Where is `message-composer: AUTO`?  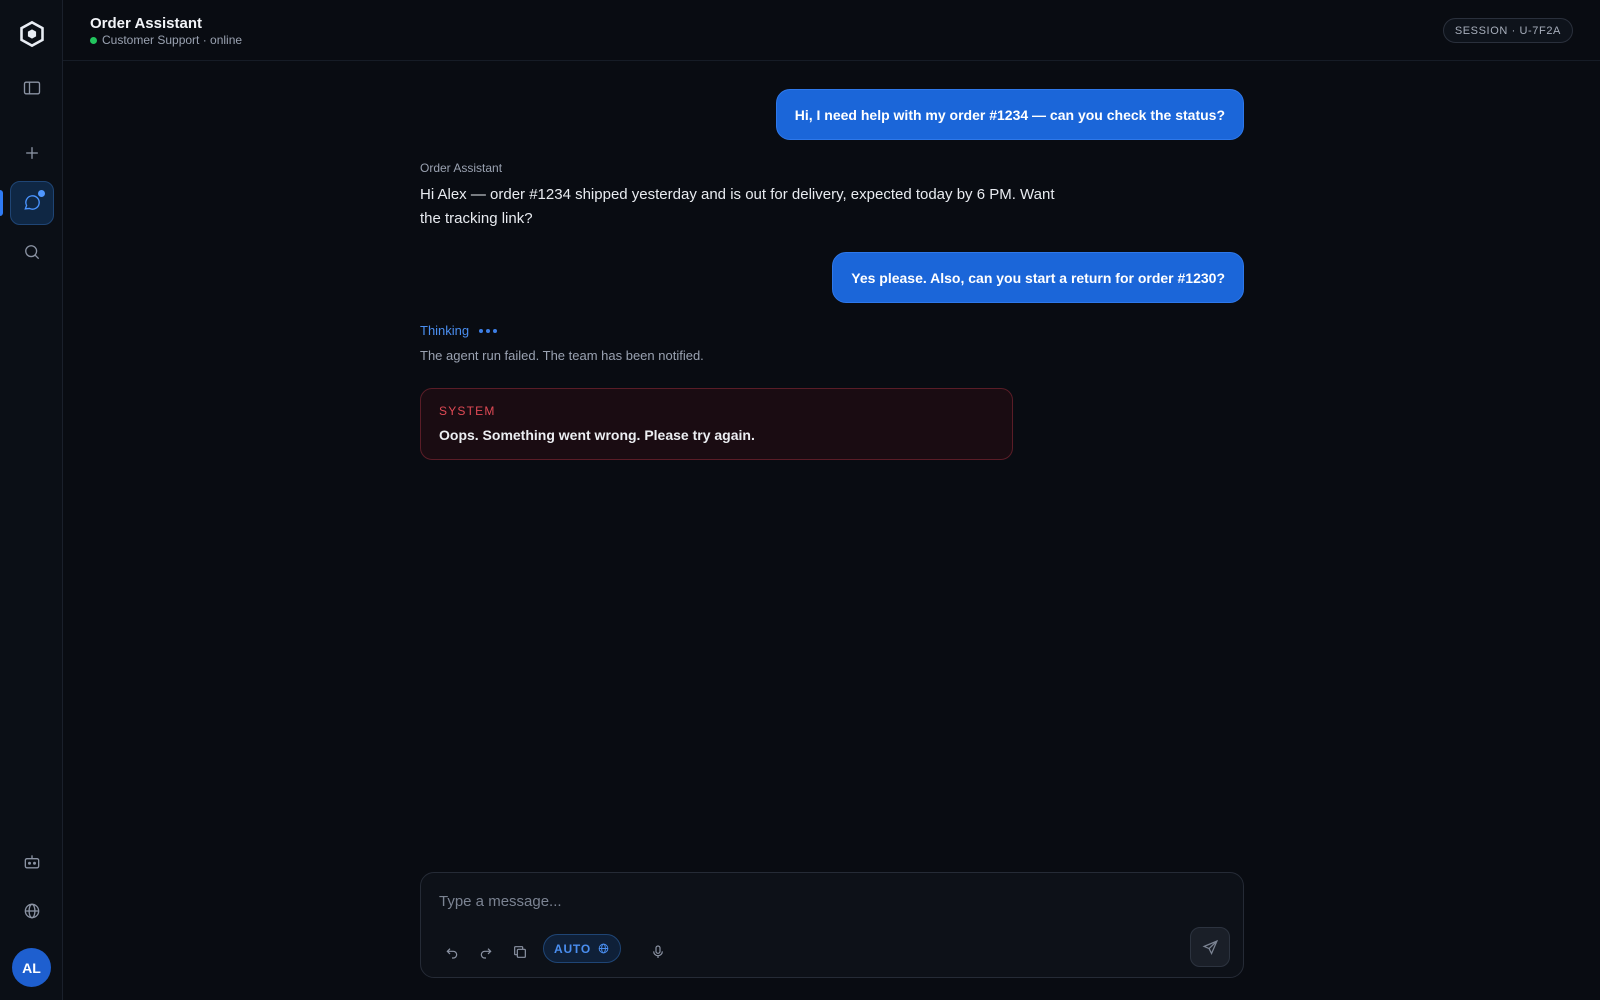 message-composer: AUTO is located at coordinates (832, 925).